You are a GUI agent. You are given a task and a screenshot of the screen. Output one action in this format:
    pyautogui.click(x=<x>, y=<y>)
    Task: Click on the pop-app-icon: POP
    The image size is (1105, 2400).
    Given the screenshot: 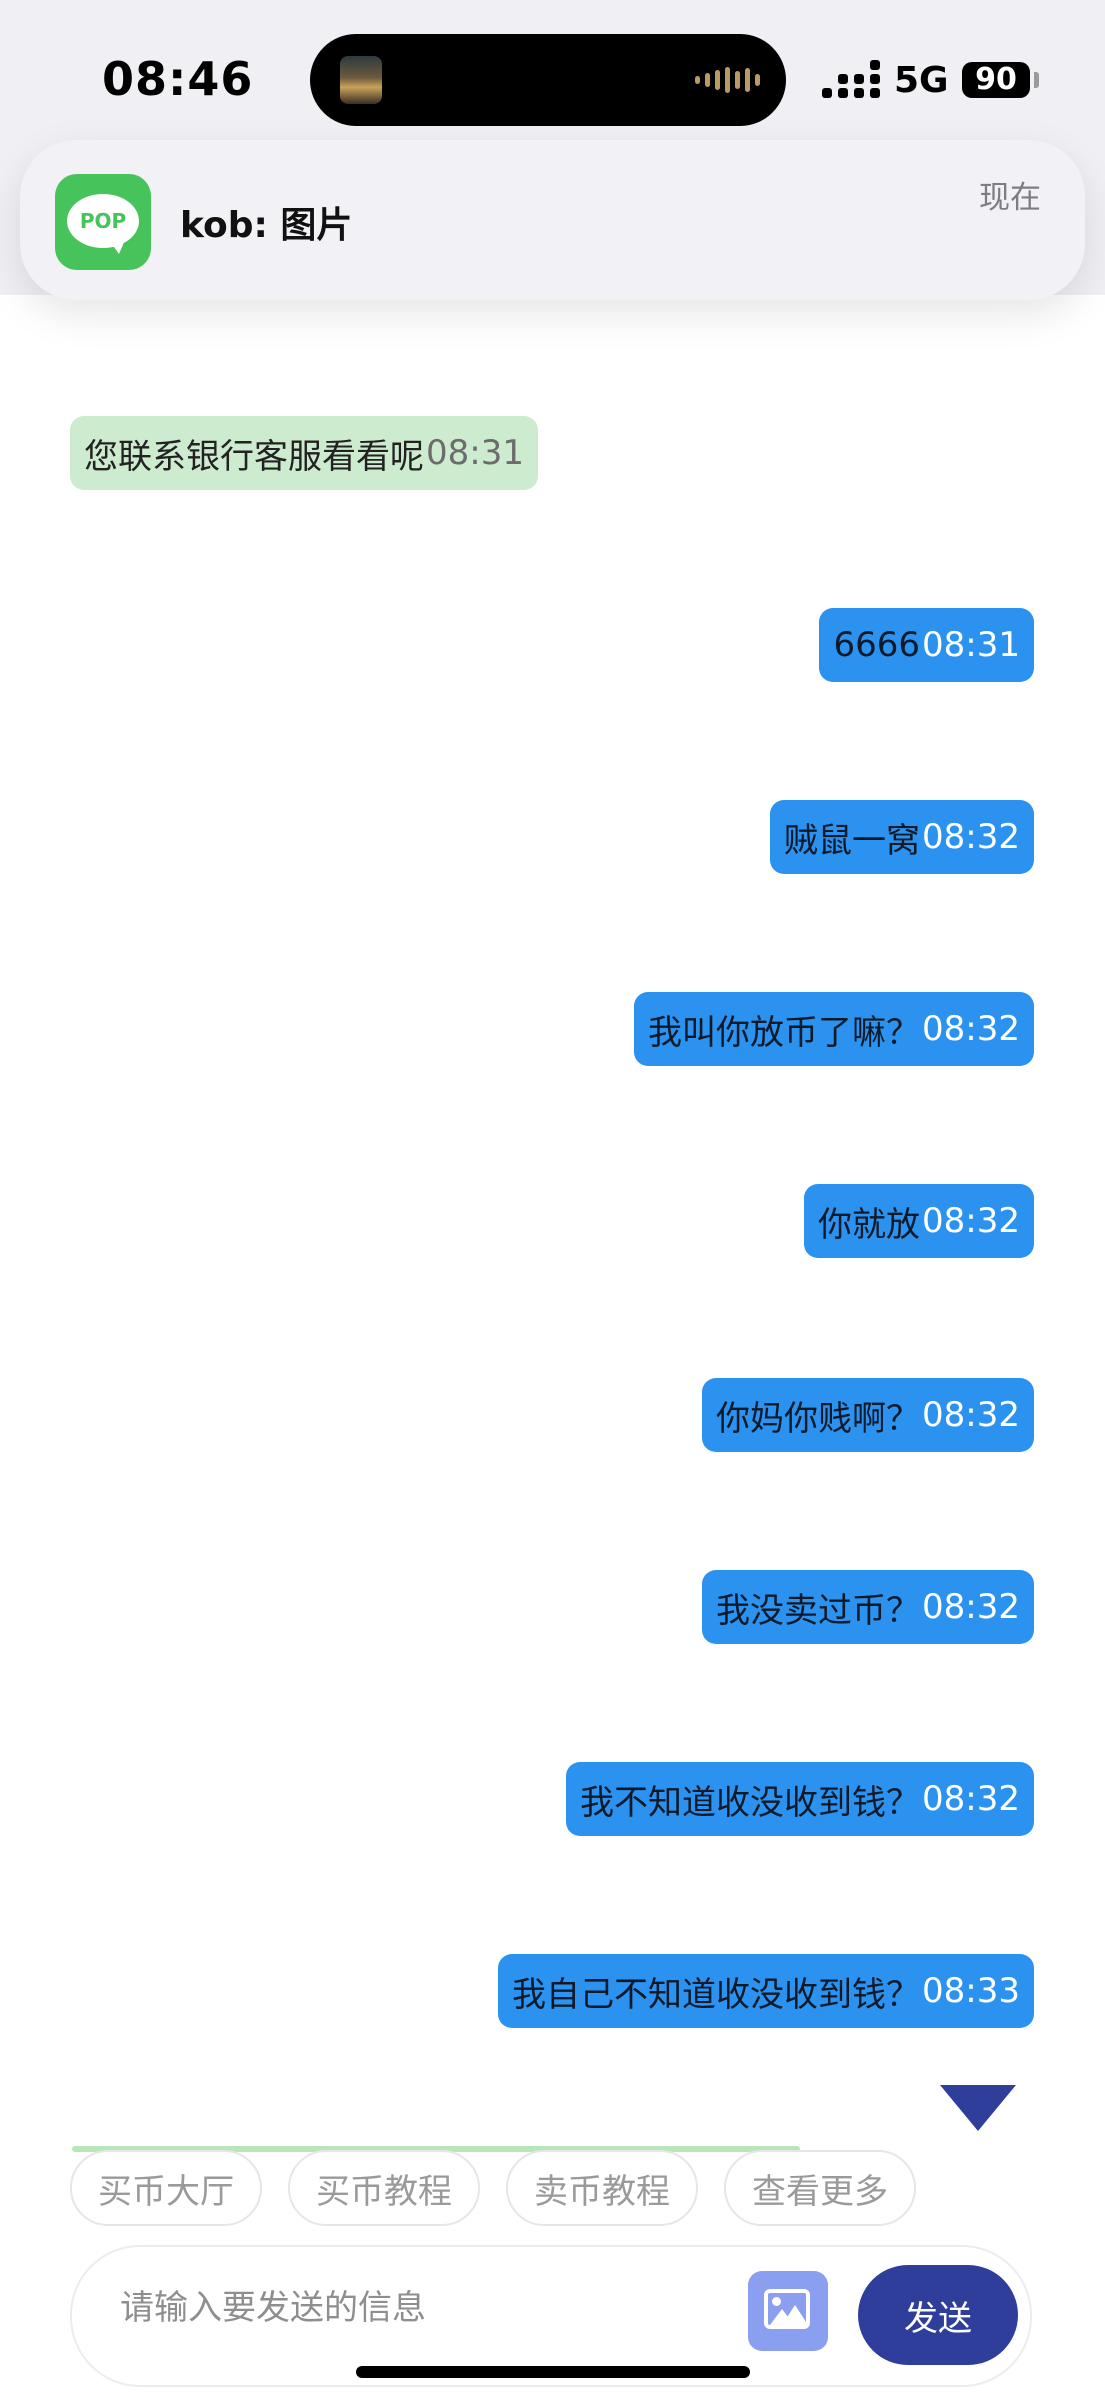 What is the action you would take?
    pyautogui.click(x=103, y=222)
    